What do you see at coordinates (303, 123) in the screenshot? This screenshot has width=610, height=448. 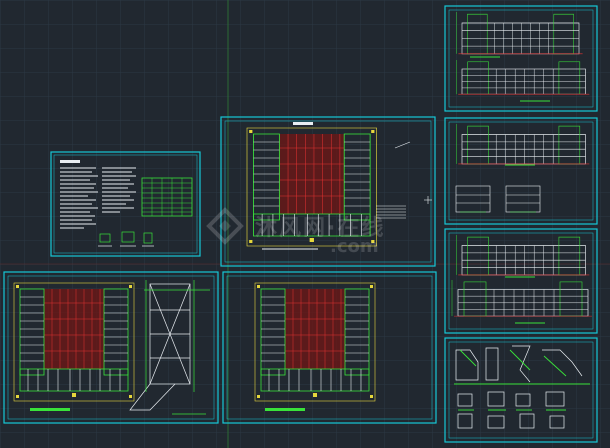 I see `site-plan-top-label` at bounding box center [303, 123].